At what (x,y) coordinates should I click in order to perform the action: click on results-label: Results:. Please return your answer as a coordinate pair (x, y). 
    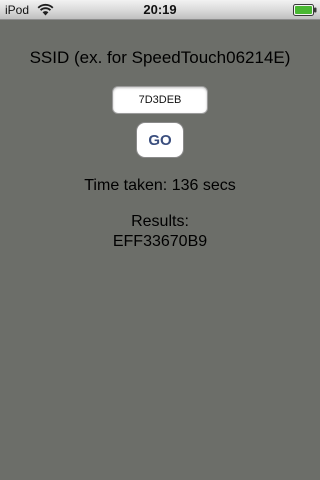
    Looking at the image, I should click on (160, 221).